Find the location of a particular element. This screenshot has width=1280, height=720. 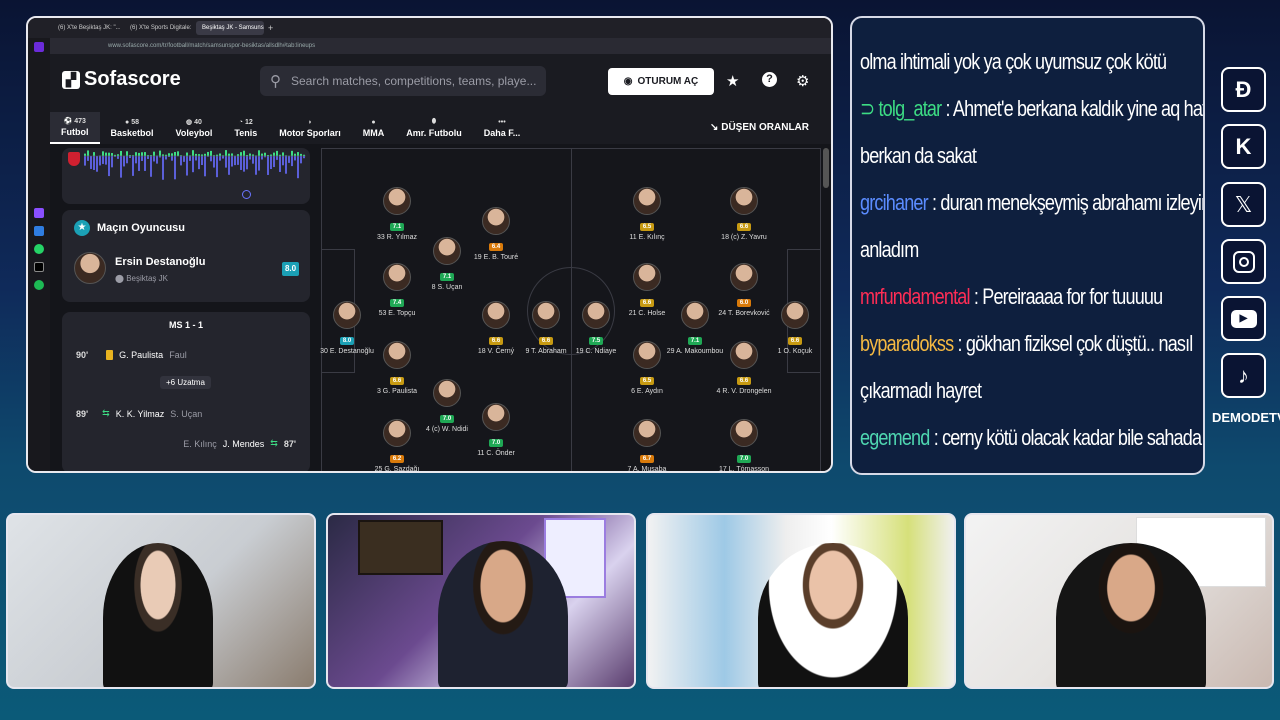

event-row: 90' G. Paulista Faul is located at coordinates (131, 355).